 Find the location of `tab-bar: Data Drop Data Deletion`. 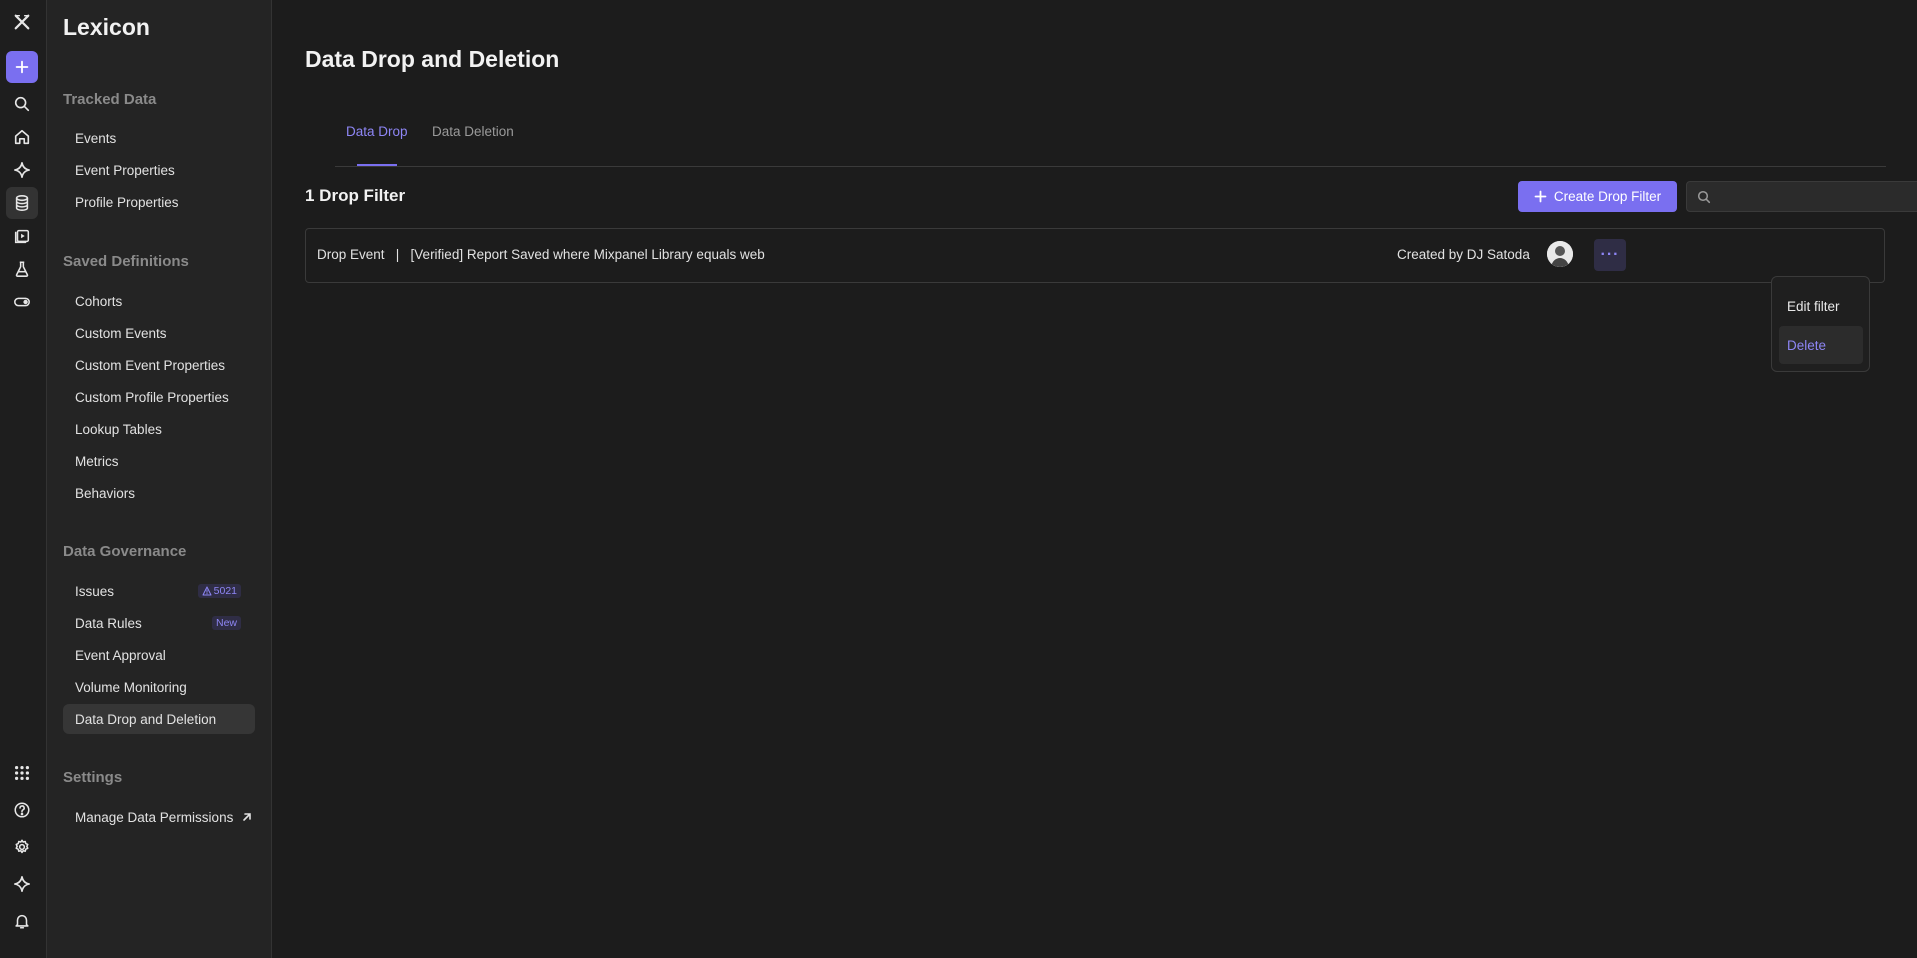

tab-bar: Data Drop Data Deletion is located at coordinates (1110, 143).